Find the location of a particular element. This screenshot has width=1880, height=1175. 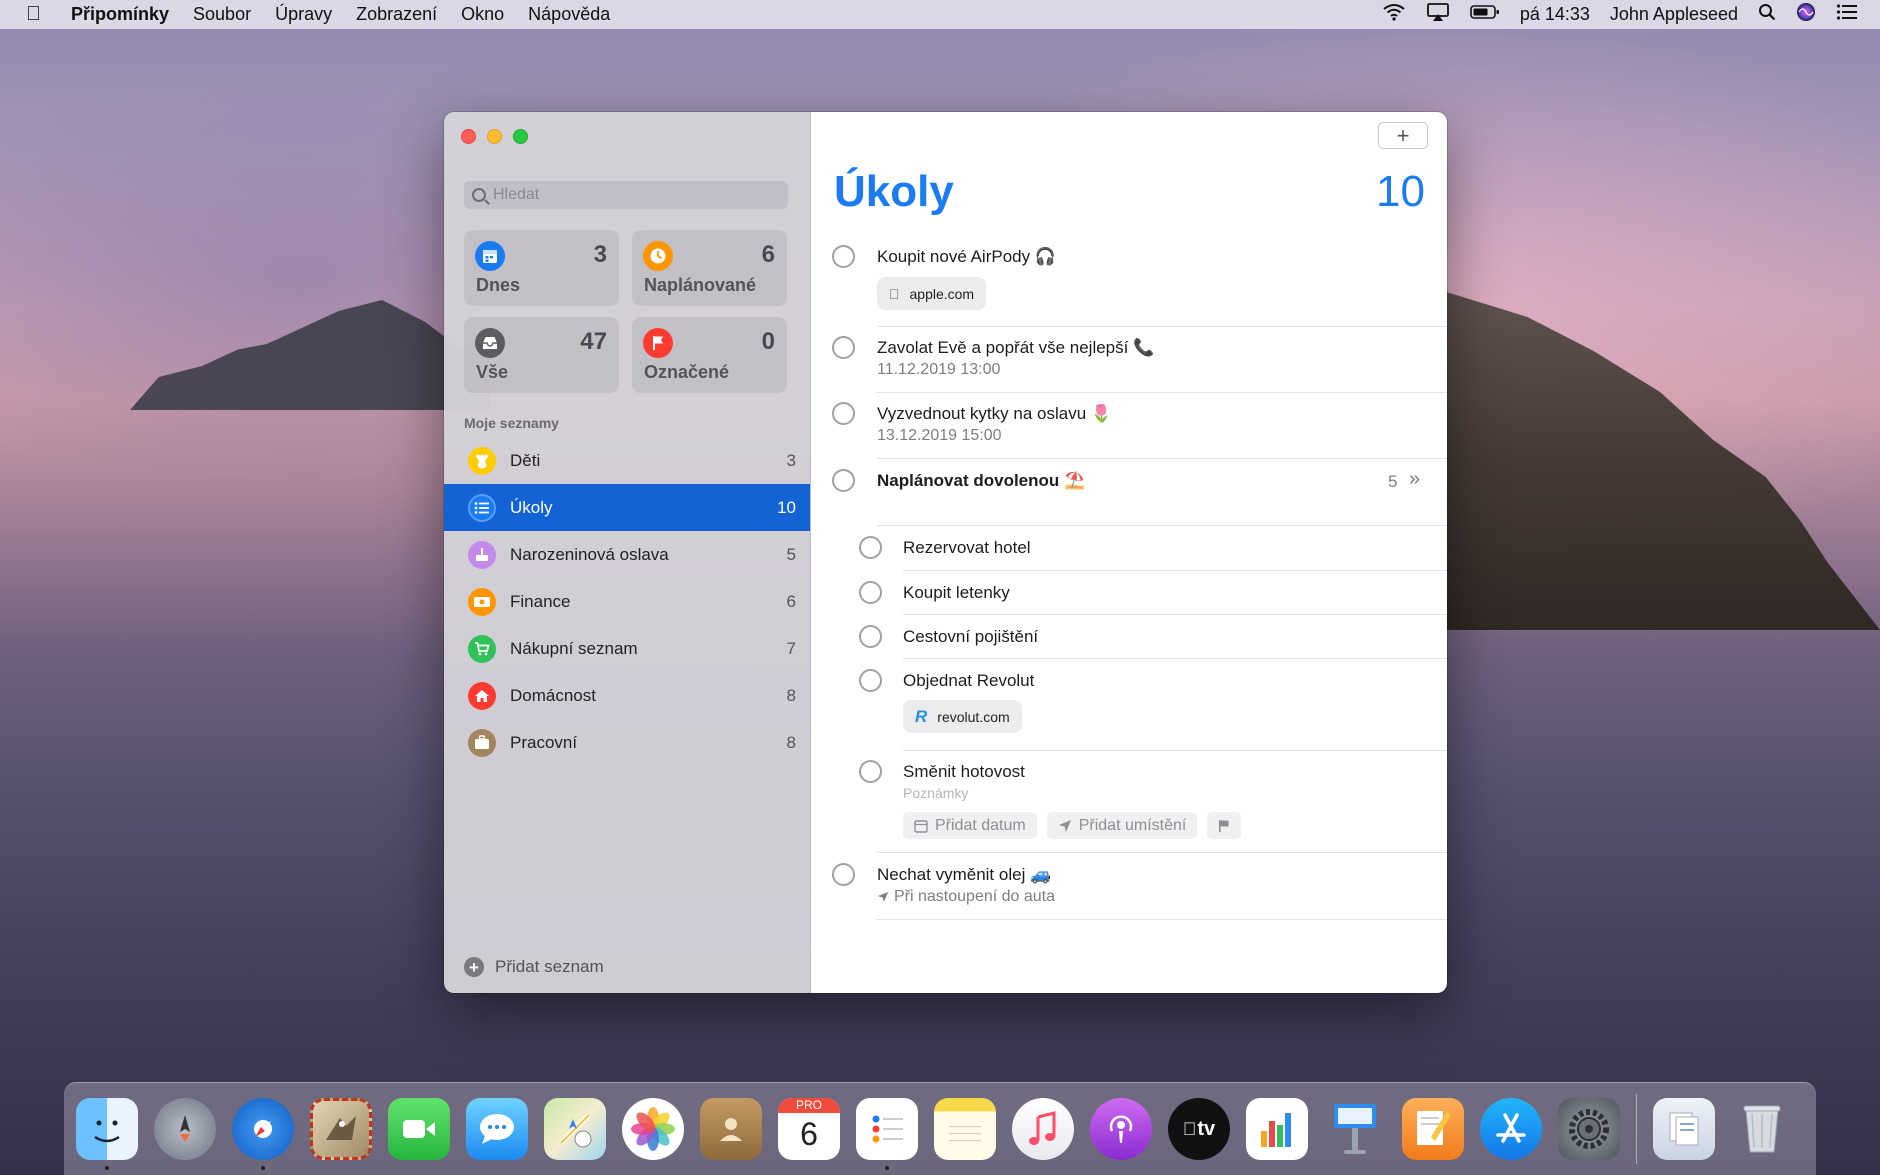

add-list-label: Přidat seznam is located at coordinates (549, 966).